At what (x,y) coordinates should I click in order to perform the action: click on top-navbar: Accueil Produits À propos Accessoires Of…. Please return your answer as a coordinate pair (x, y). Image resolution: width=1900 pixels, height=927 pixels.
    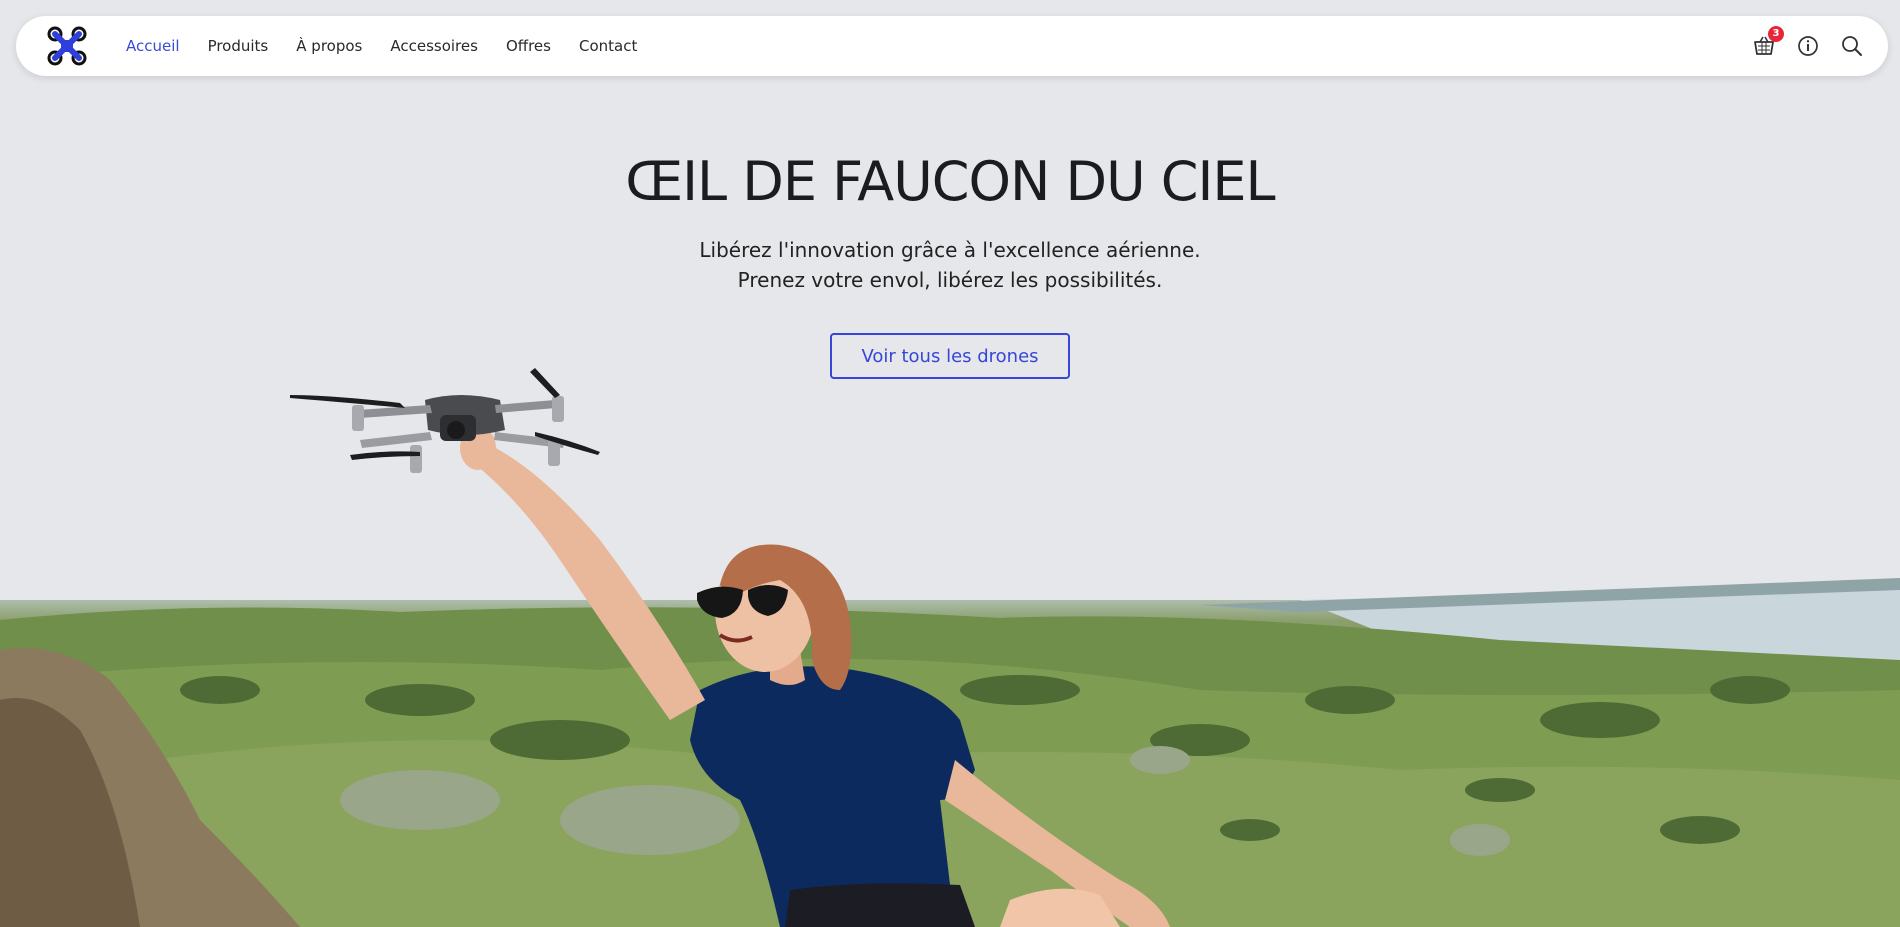
    Looking at the image, I should click on (952, 46).